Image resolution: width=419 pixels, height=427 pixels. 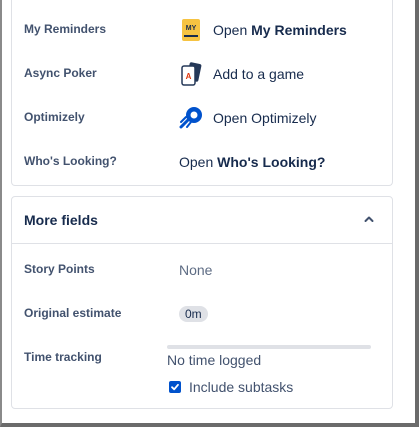 I want to click on app-action-name: Add to a game, so click(x=259, y=74).